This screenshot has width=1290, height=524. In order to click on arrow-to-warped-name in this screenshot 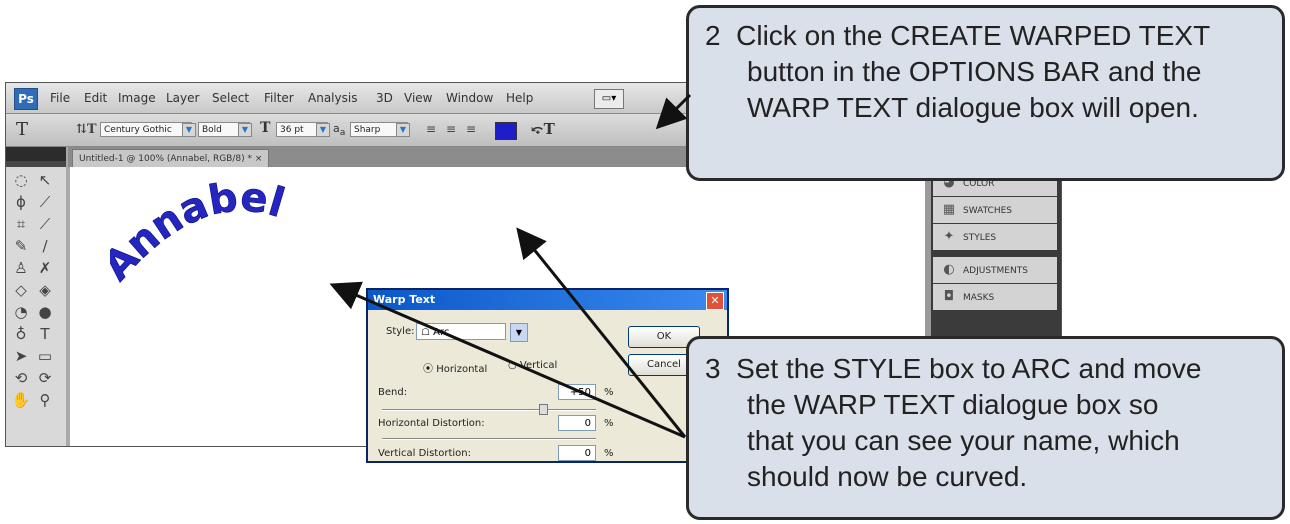, I will do `click(507, 360)`.